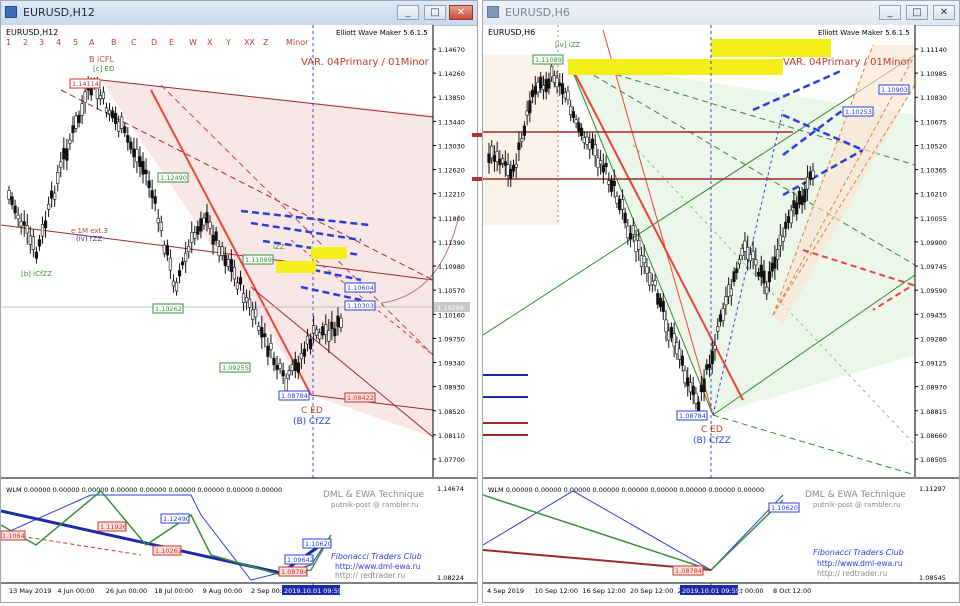  I want to click on variant-label: VAR. 04Primary / 01Minor, so click(847, 62).